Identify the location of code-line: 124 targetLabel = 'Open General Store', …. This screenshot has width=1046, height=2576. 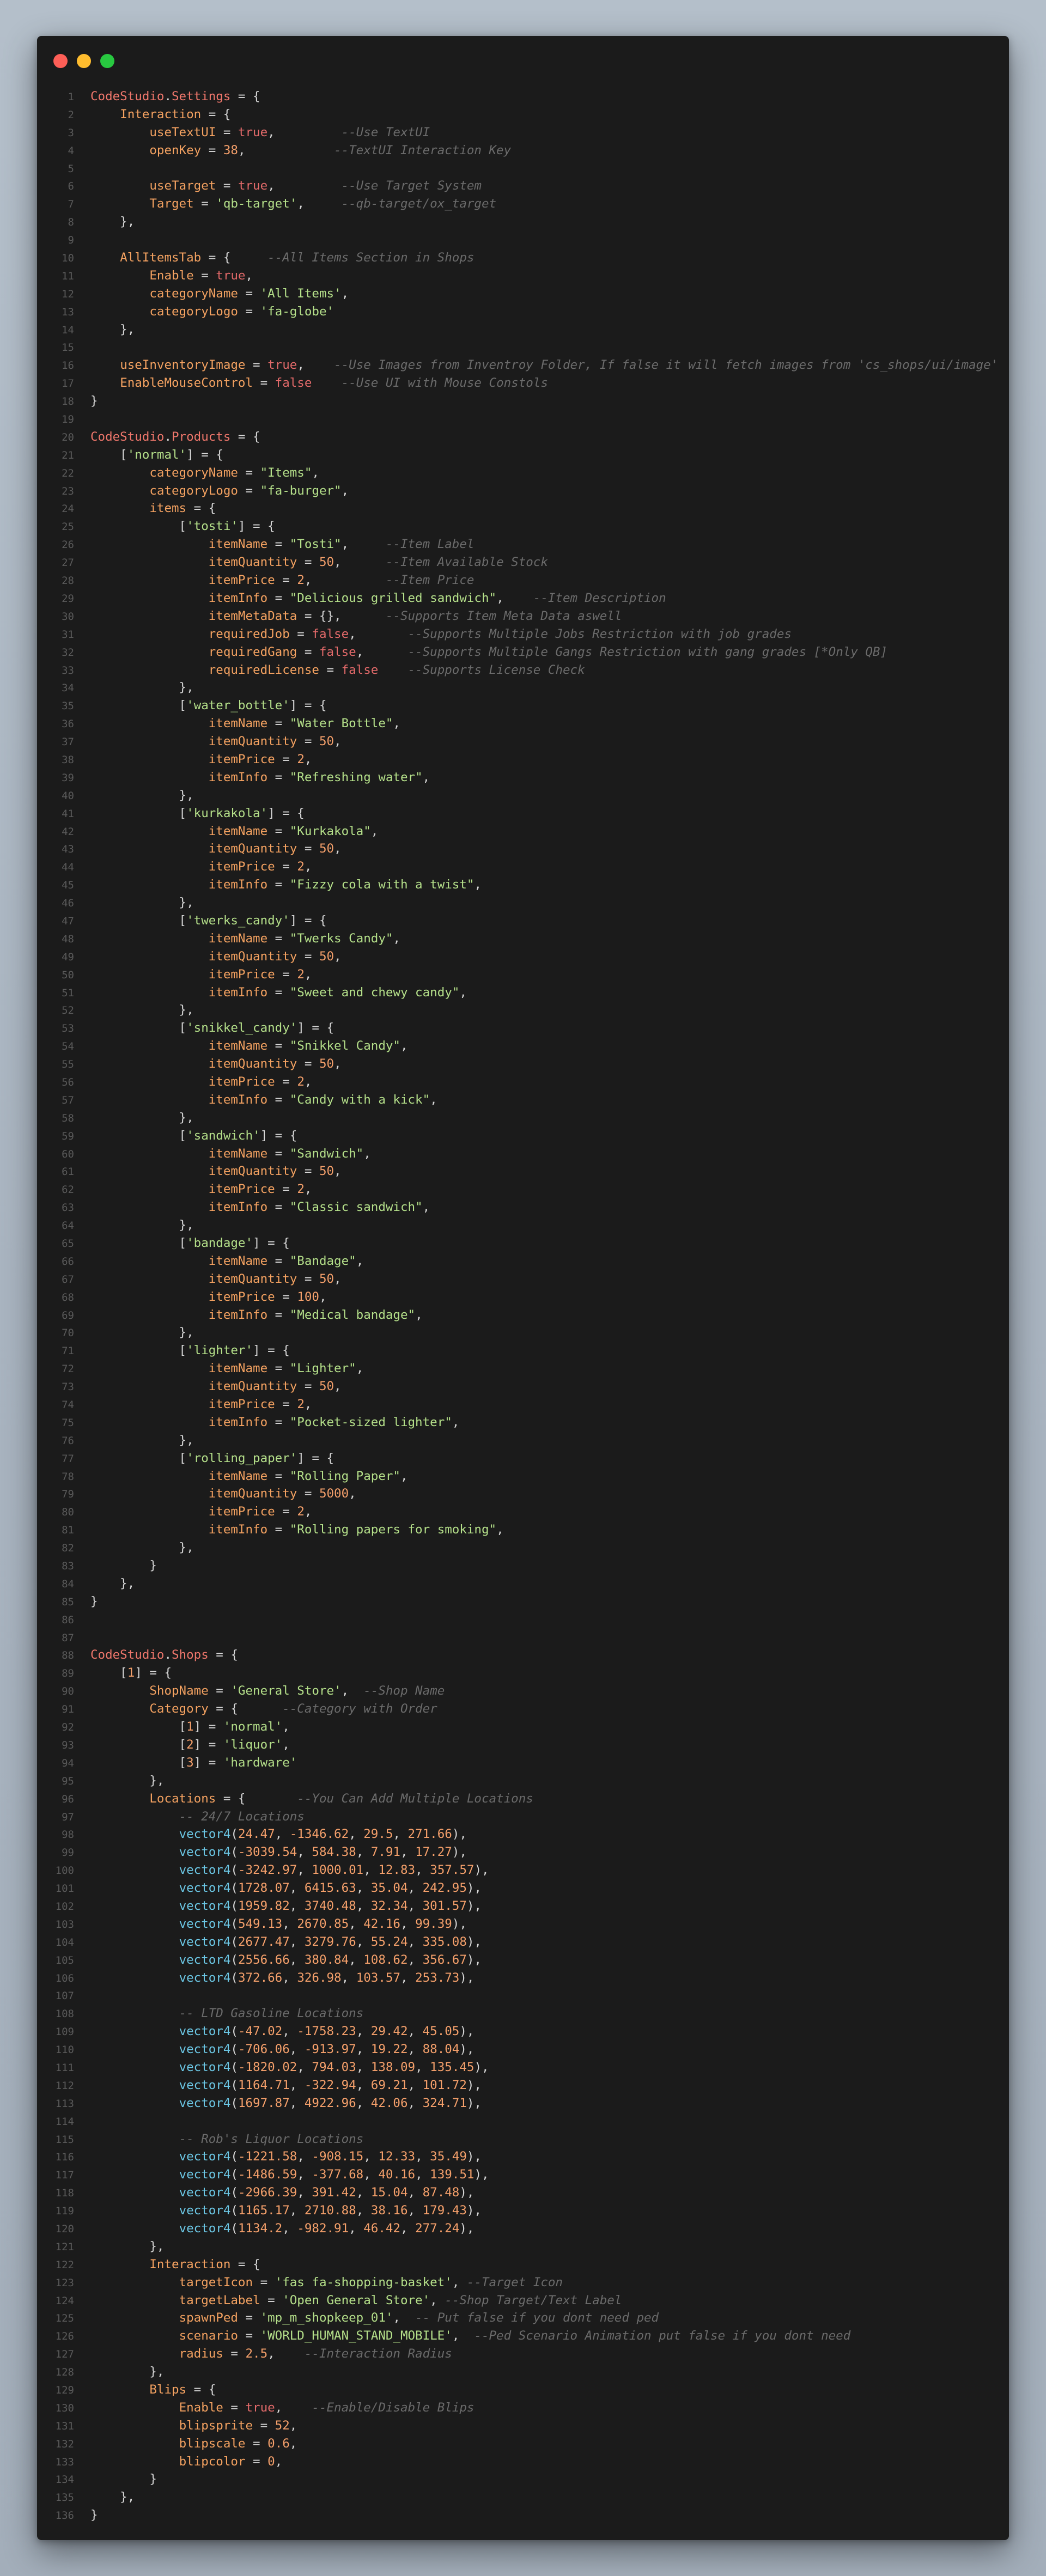
(523, 2301).